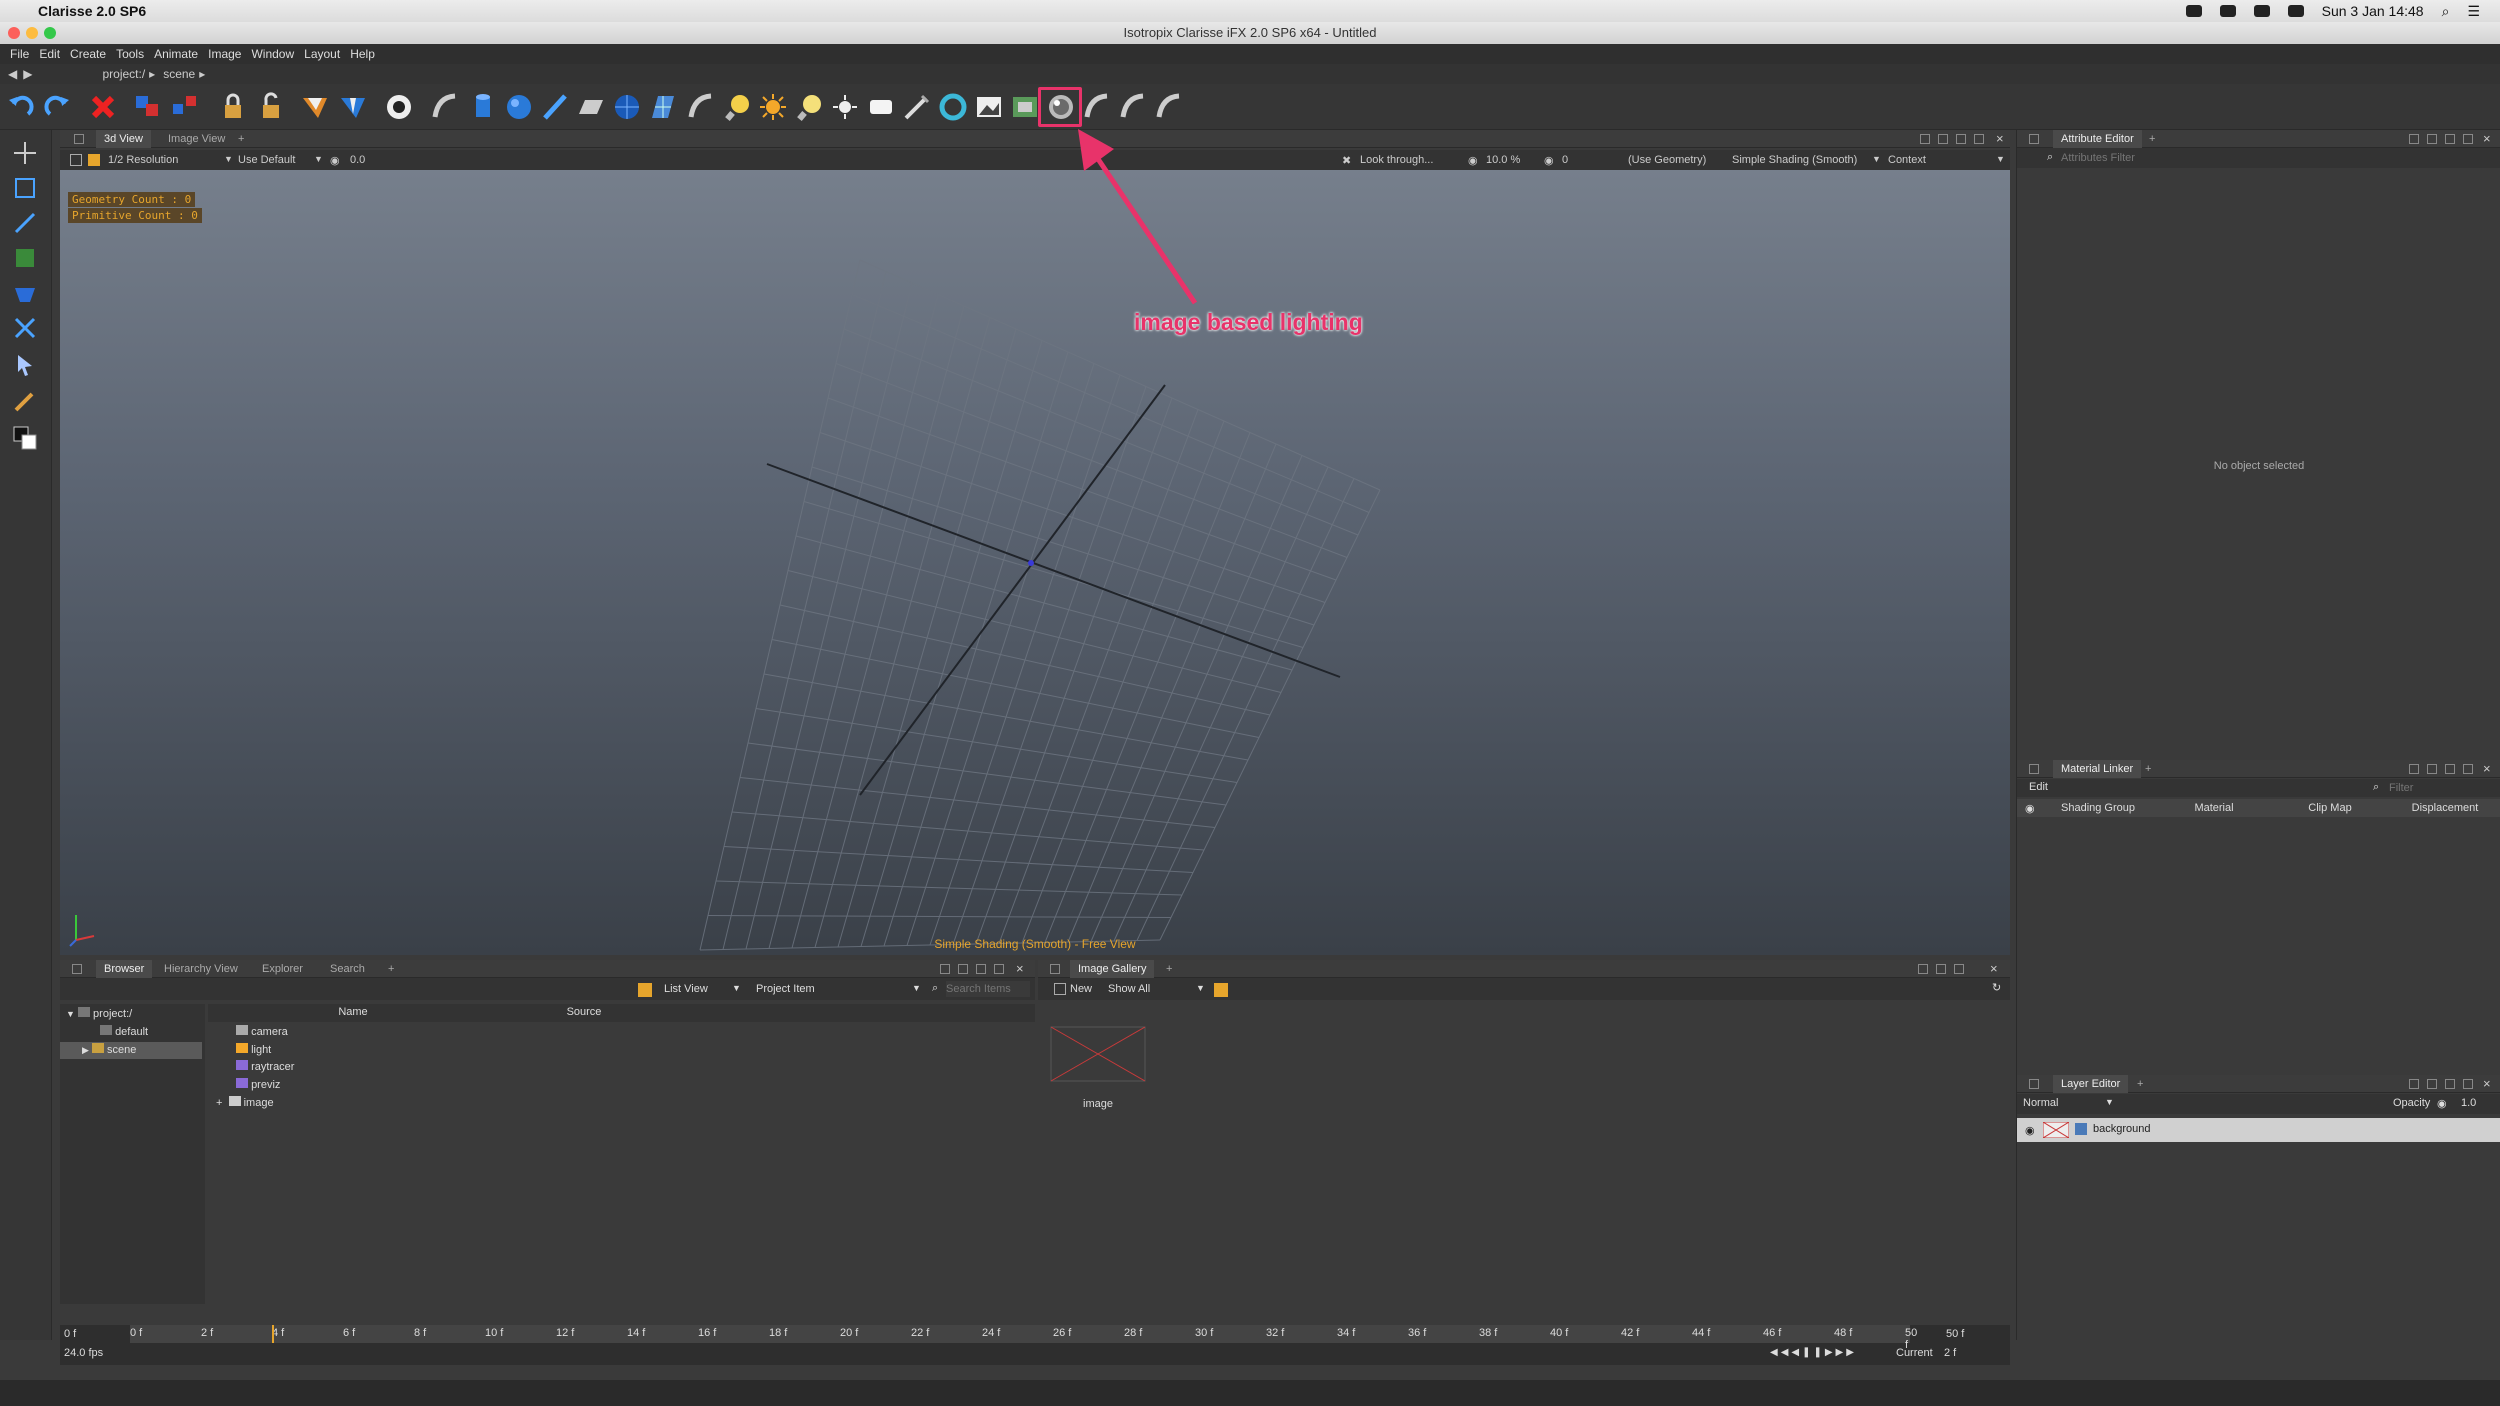 The height and width of the screenshot is (1406, 2500). Describe the element at coordinates (519, 107) in the screenshot. I see `sphere-icon` at that location.